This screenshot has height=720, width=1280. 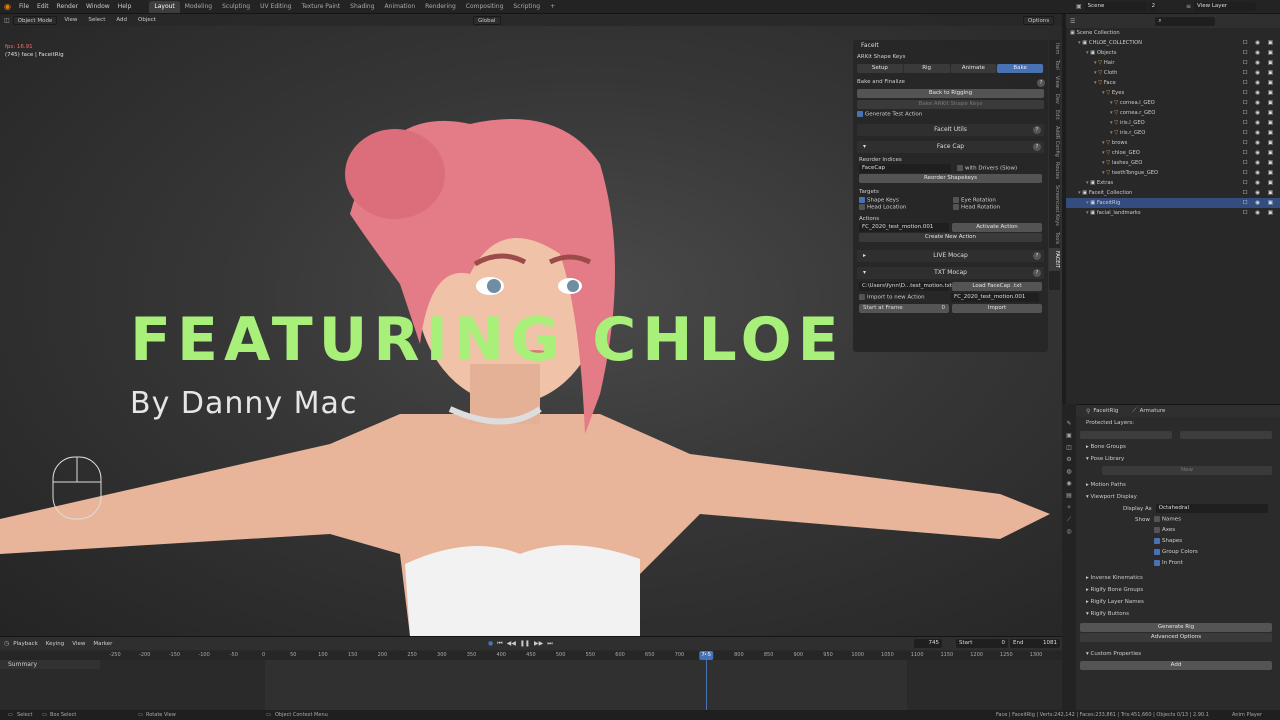 I want to click on outliner-row: ▾ ▣ Faceit_Collection ☐ ◉ ▣, so click(x=1173, y=193).